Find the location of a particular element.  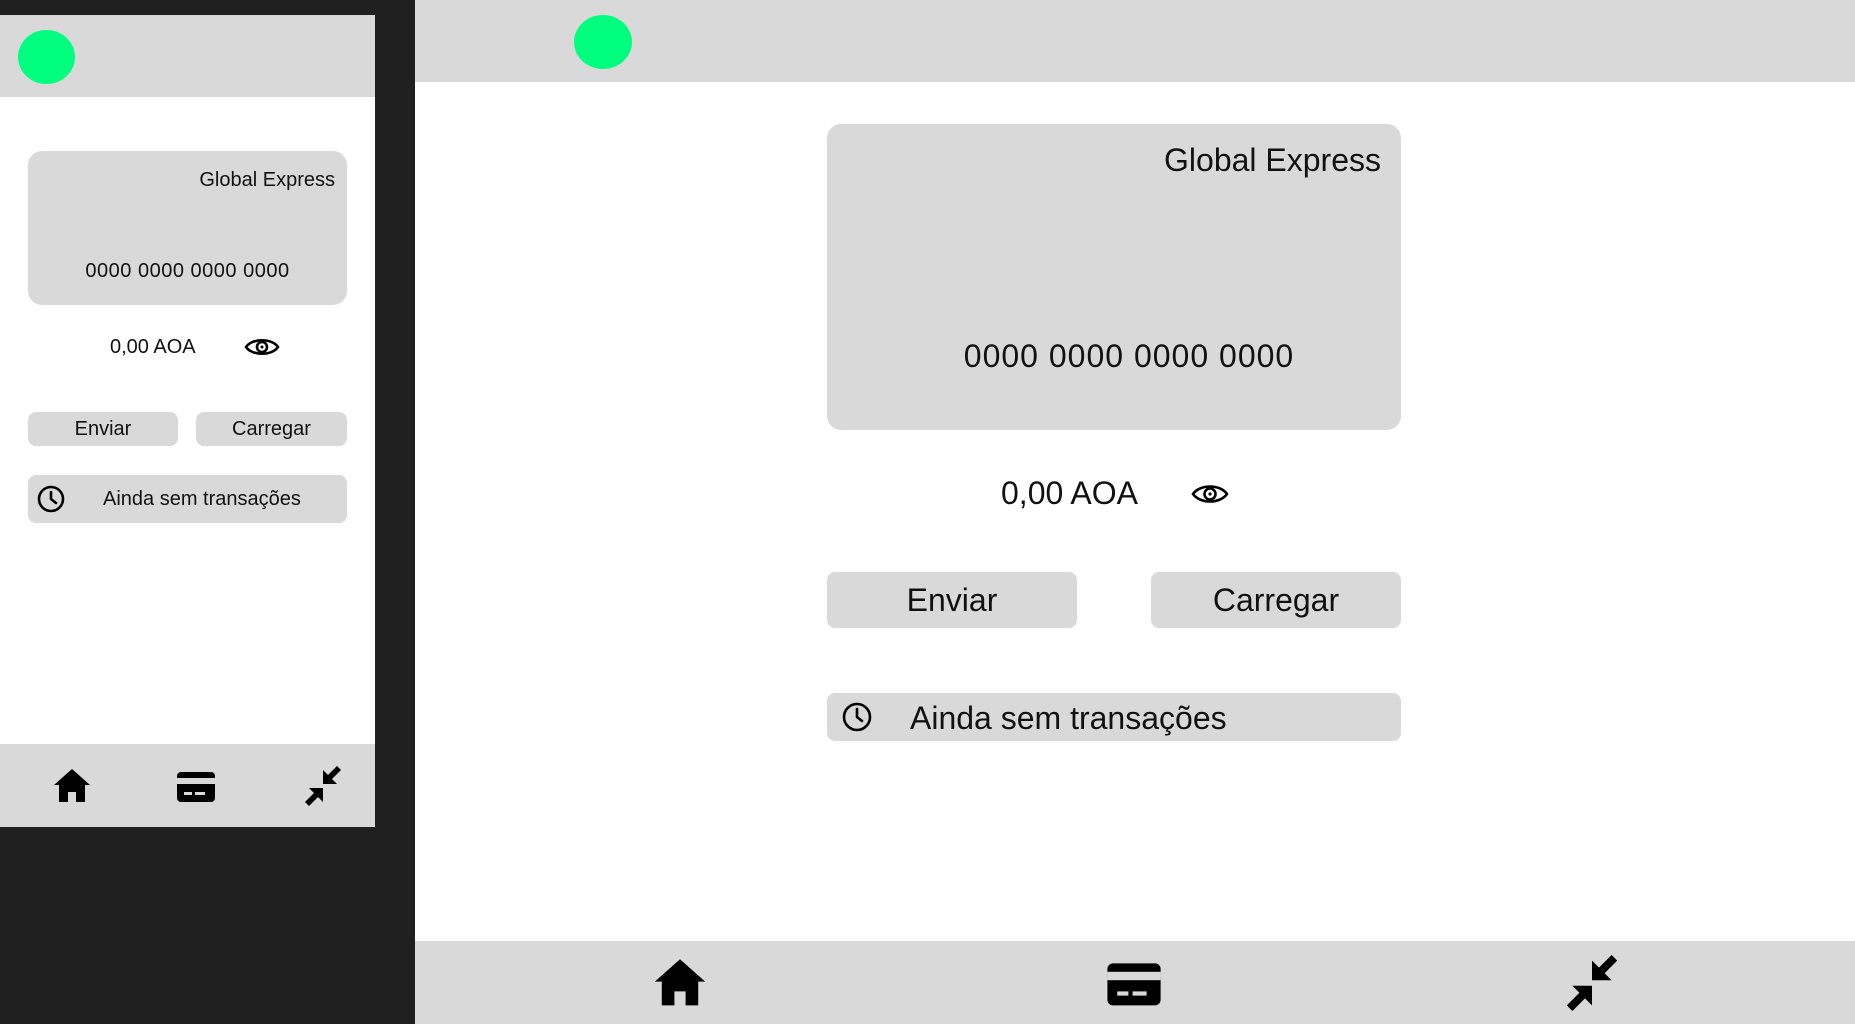

mobile-header is located at coordinates (187, 56).